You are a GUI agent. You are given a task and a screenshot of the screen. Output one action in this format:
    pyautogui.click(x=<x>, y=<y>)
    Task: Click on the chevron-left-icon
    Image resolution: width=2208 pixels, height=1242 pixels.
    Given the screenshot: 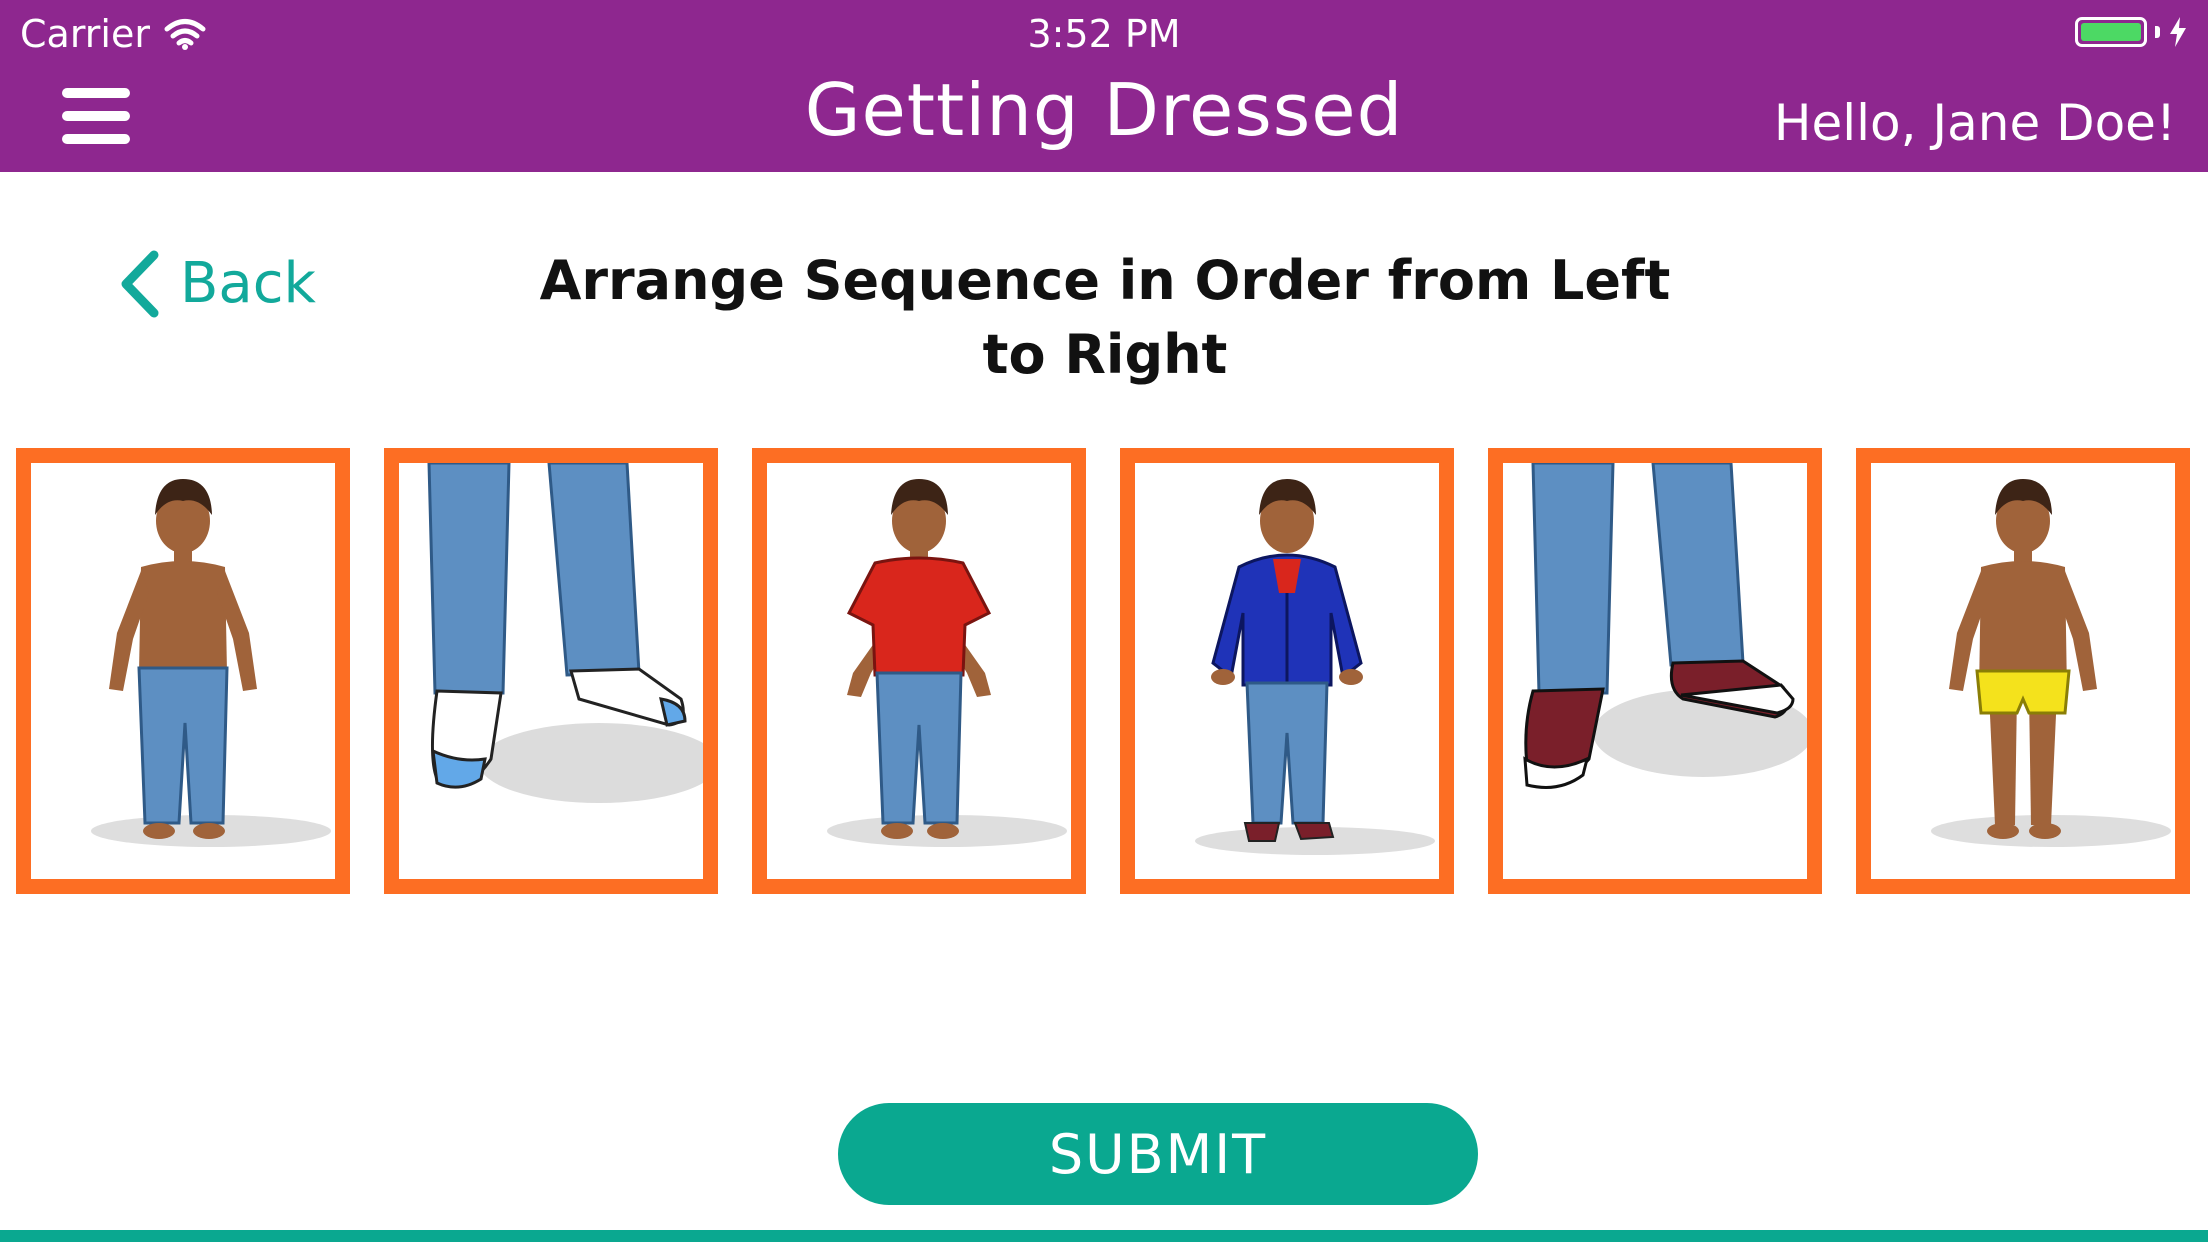 What is the action you would take?
    pyautogui.click(x=140, y=284)
    